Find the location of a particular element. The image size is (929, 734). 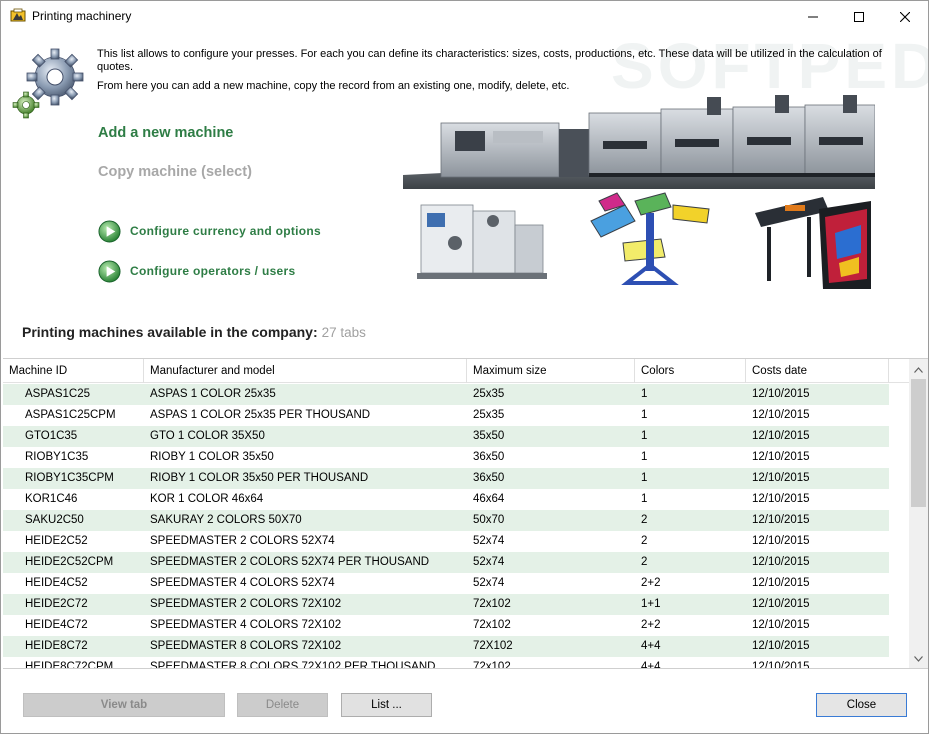

column-header-costs-date: Costs date is located at coordinates (817, 371).